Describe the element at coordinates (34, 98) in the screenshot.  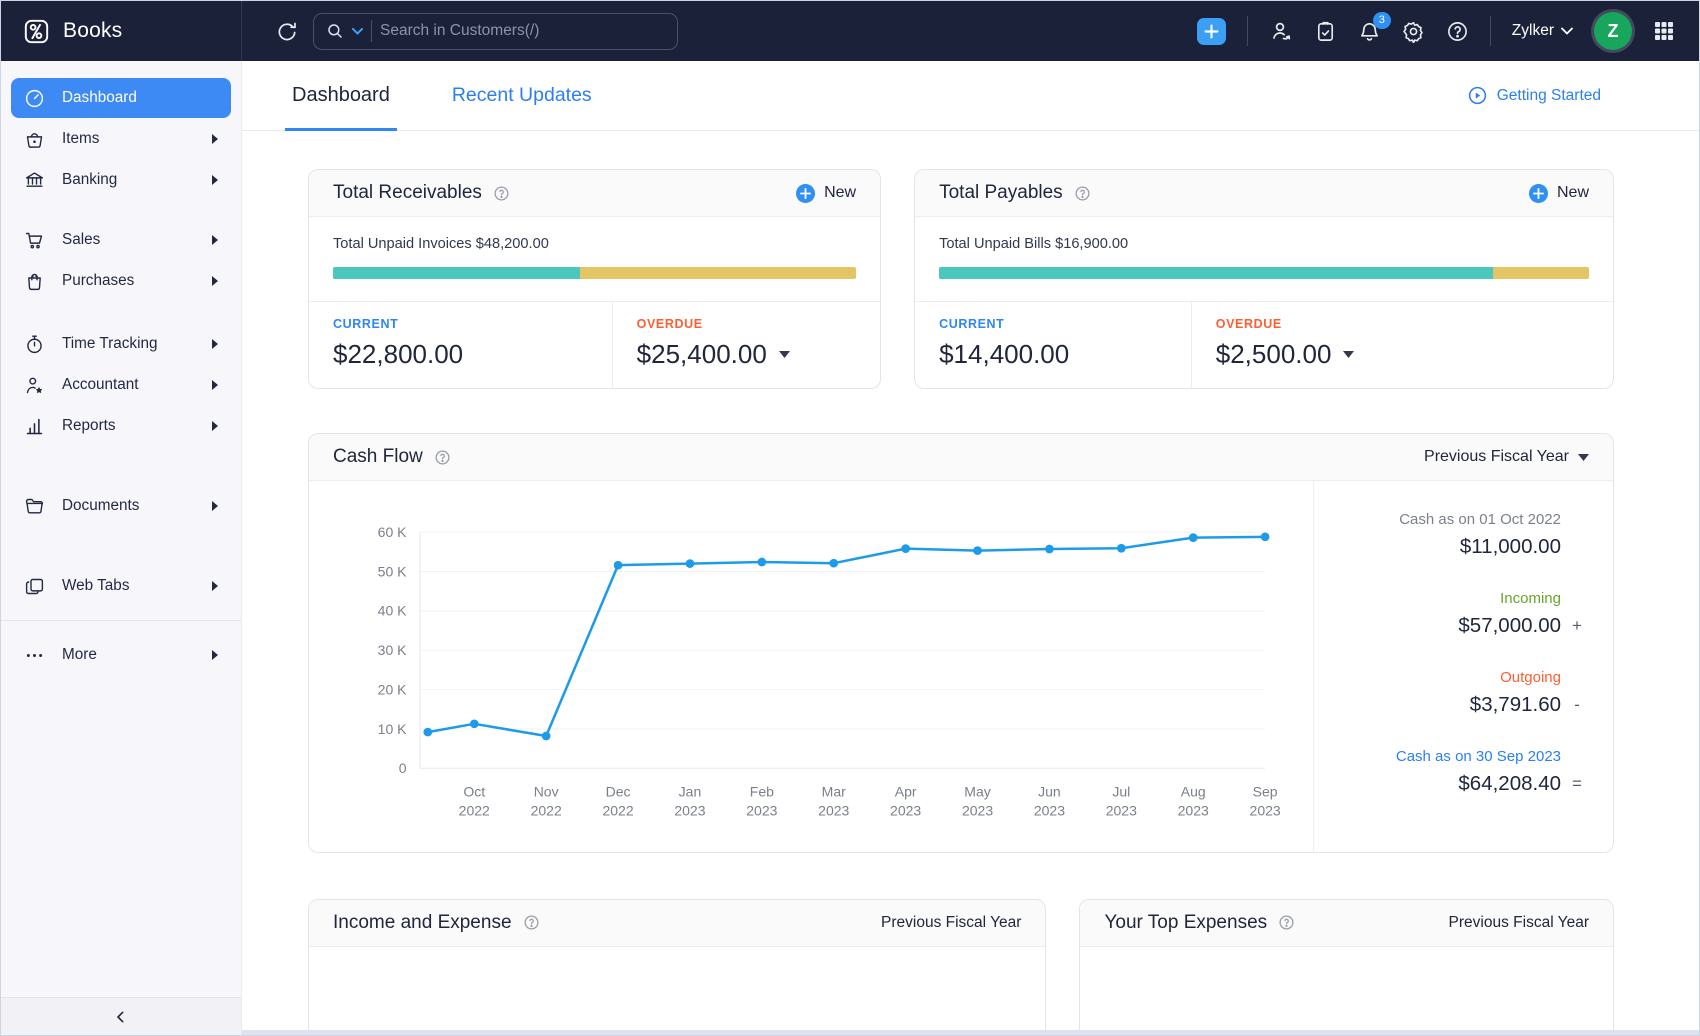
I see `speedometer-icon` at that location.